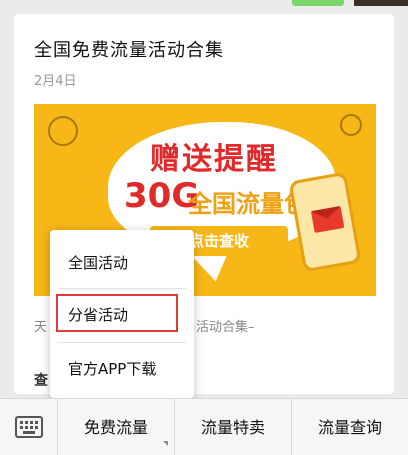  I want to click on highlight-box, so click(117, 313).